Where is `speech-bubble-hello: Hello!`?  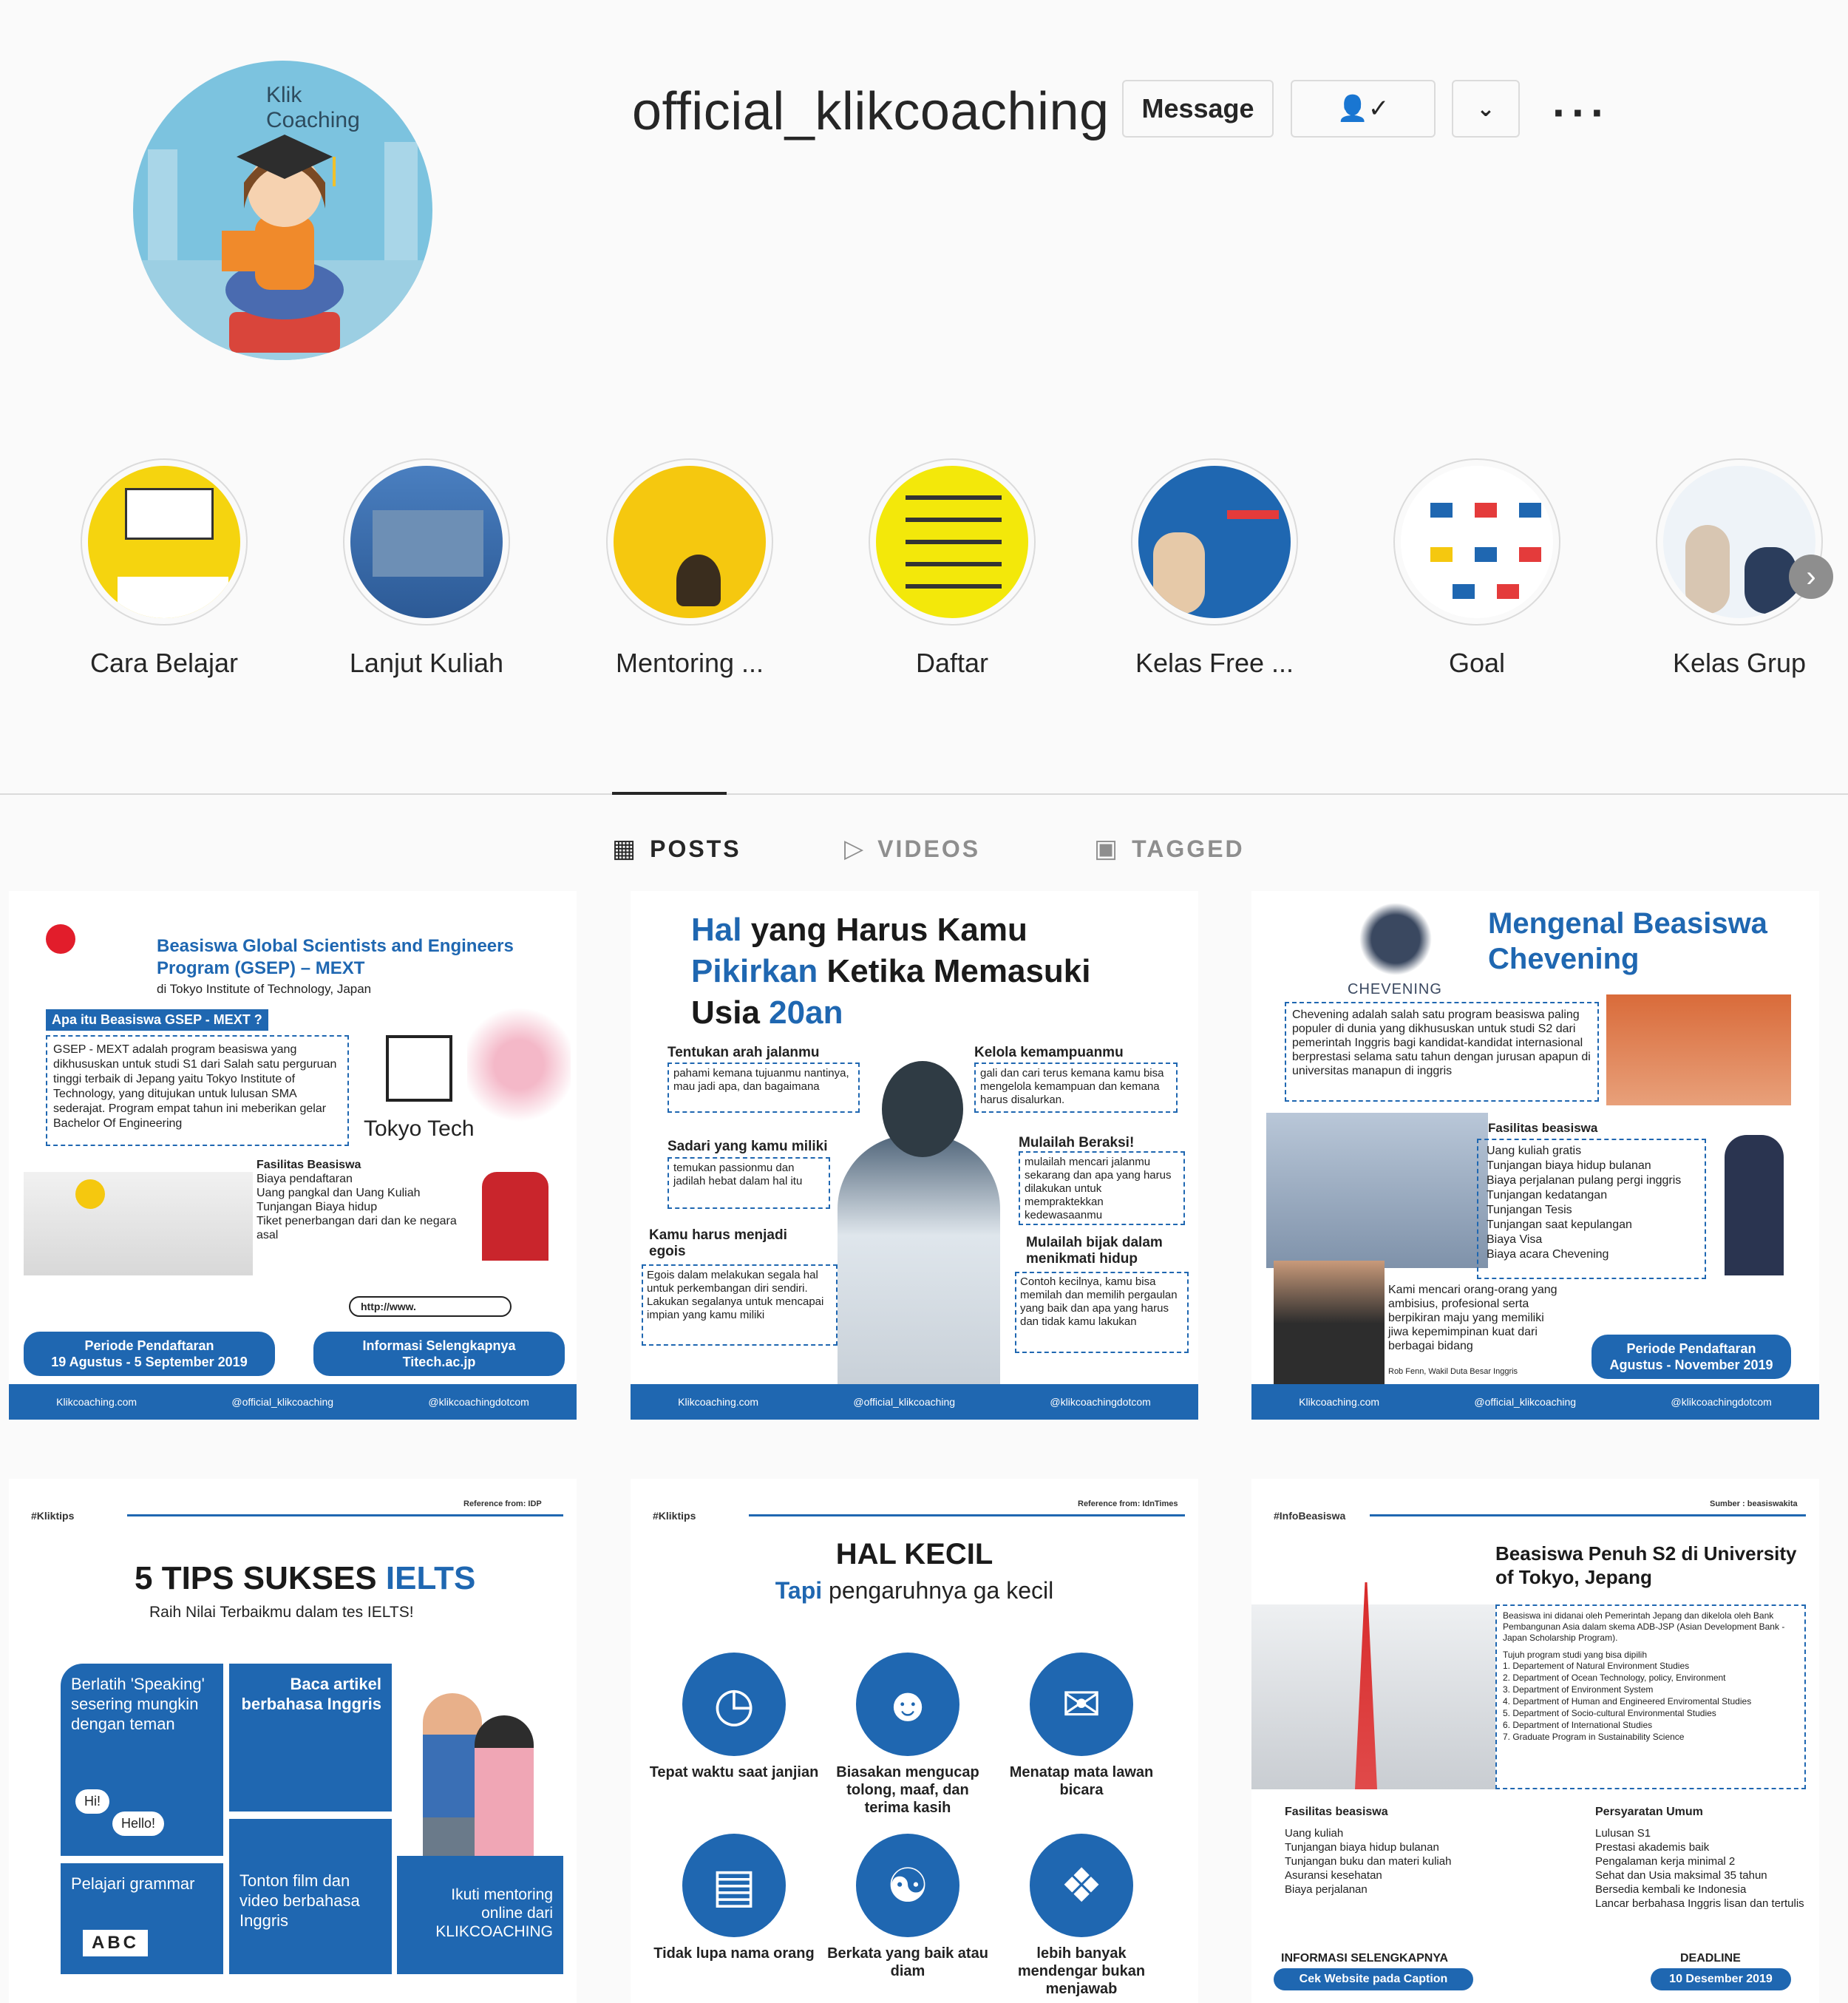
speech-bubble-hello: Hello! is located at coordinates (138, 1823).